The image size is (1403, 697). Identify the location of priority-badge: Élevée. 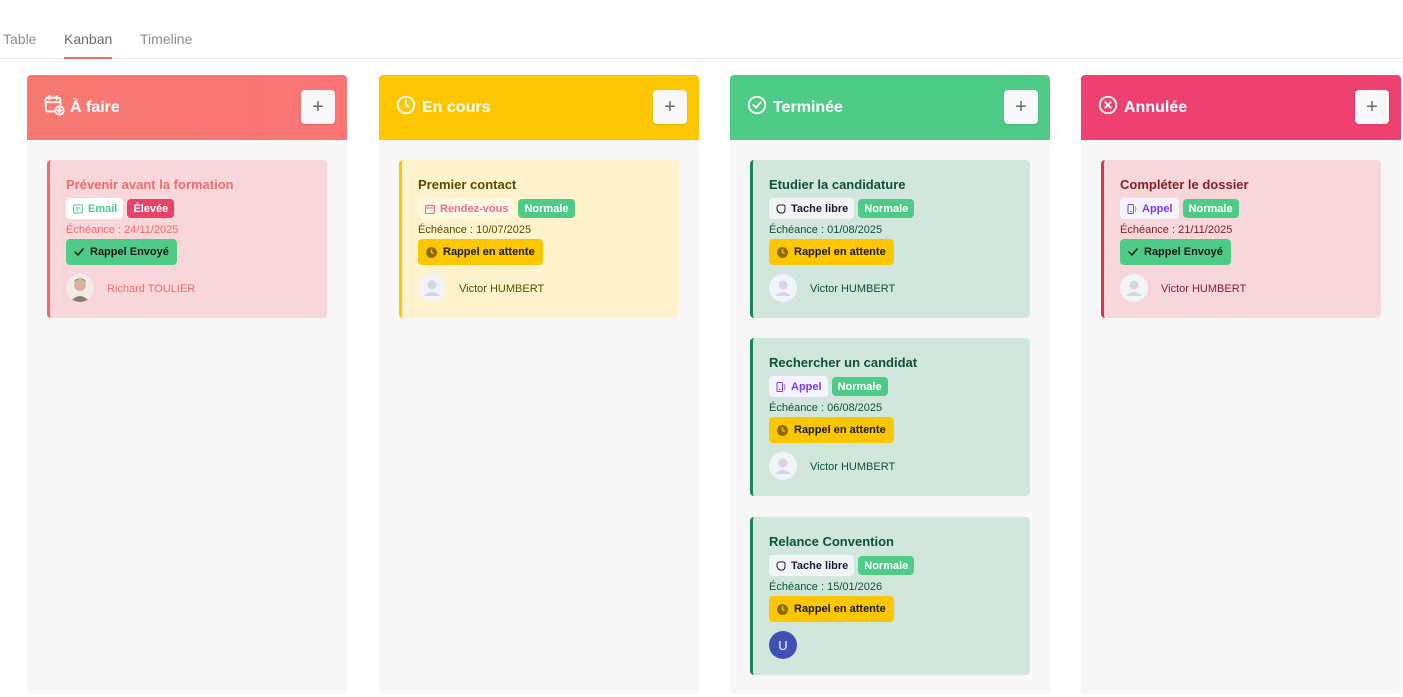
(151, 208).